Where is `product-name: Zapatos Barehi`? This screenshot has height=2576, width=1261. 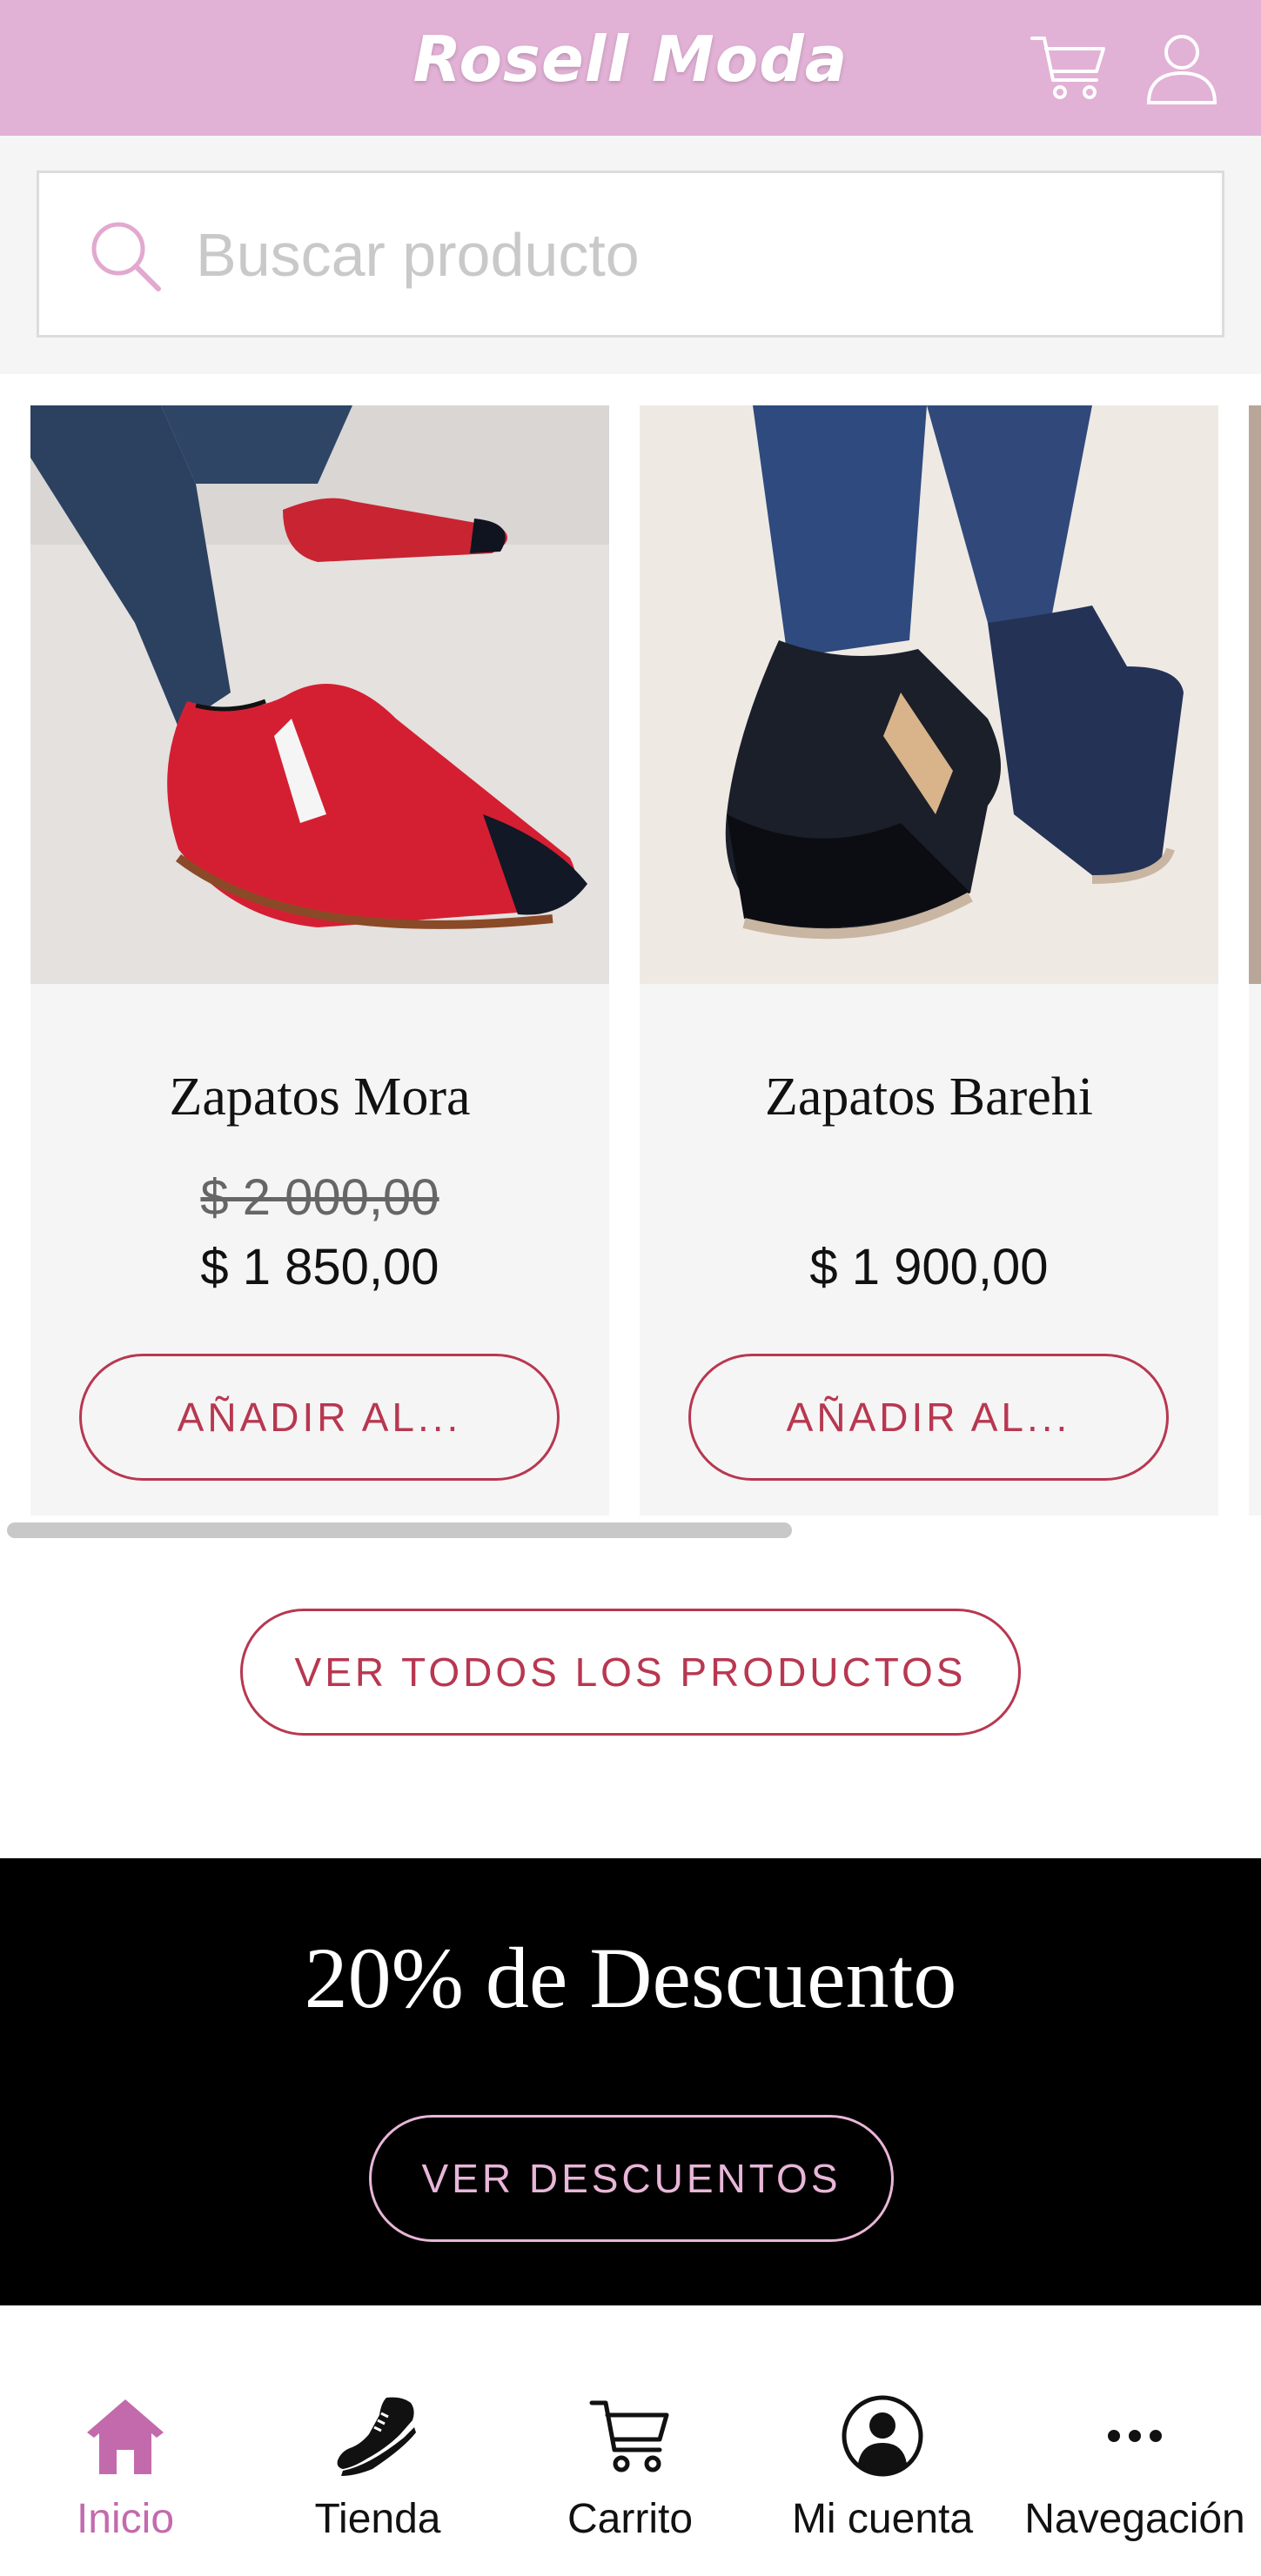
product-name: Zapatos Barehi is located at coordinates (929, 1097).